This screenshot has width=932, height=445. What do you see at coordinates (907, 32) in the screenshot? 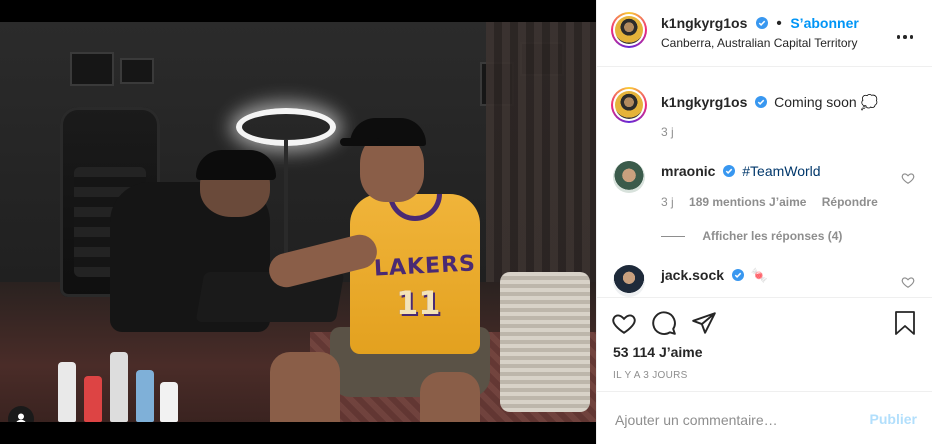
I see `more-options-button` at bounding box center [907, 32].